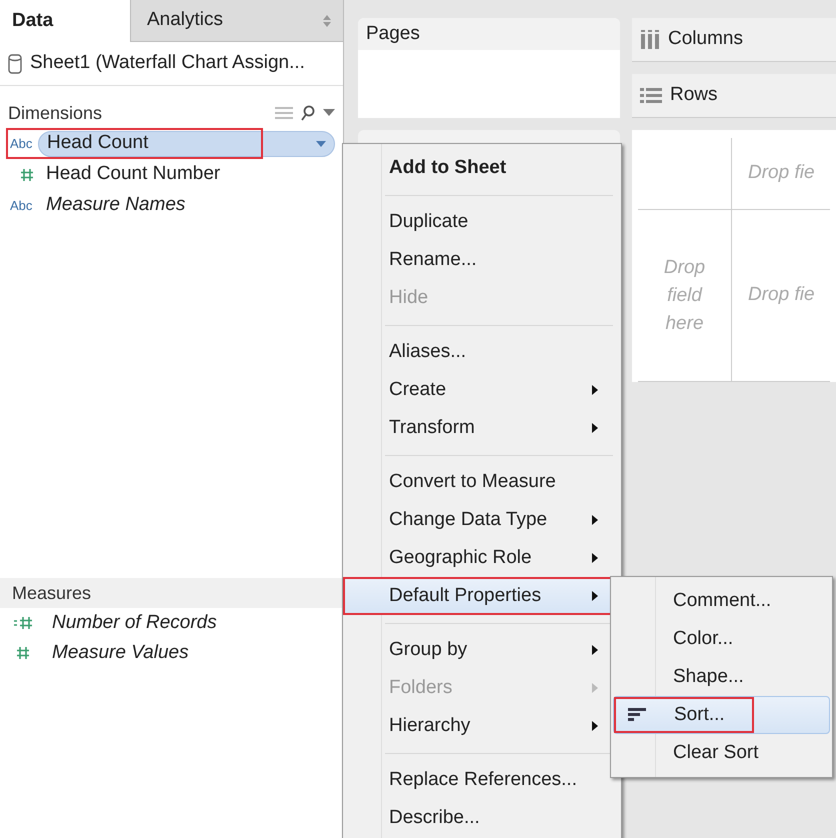  What do you see at coordinates (171, 593) in the screenshot?
I see `section-title: Measures` at bounding box center [171, 593].